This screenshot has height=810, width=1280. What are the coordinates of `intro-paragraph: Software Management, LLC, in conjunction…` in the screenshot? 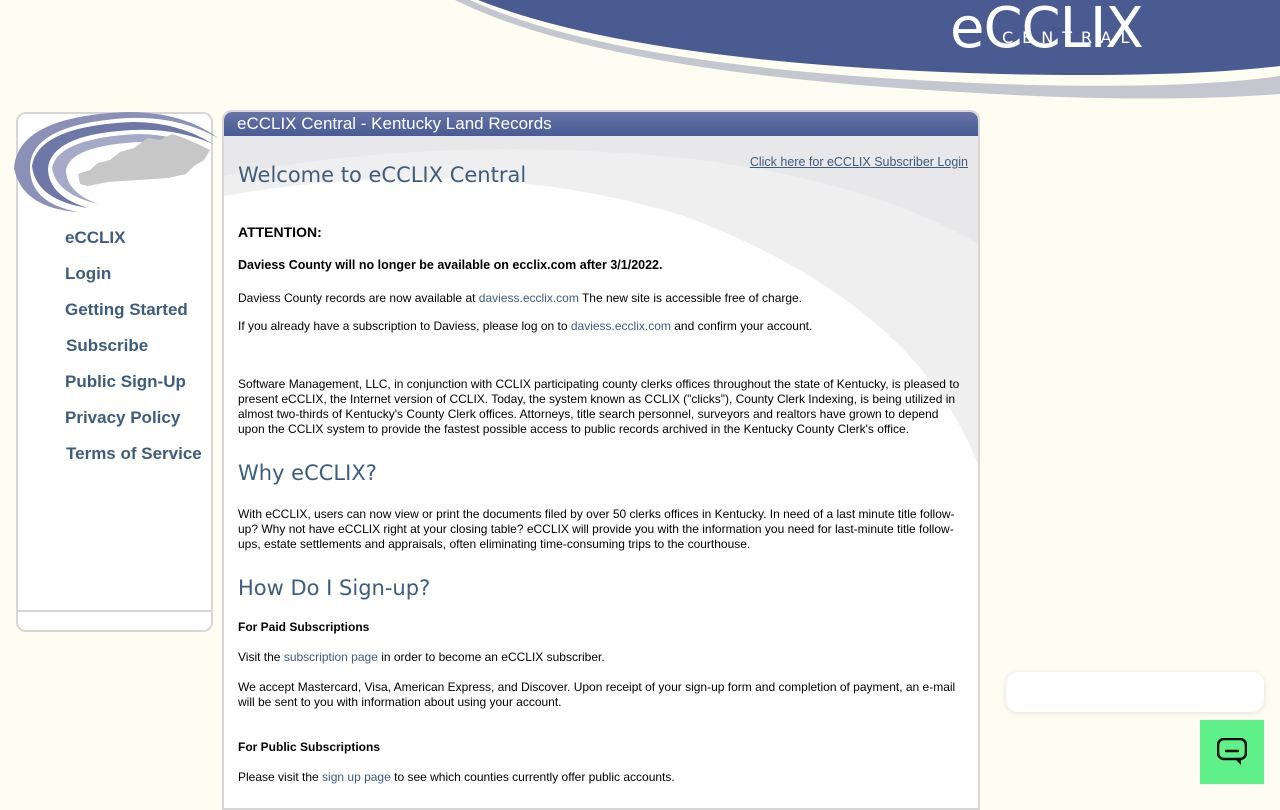 It's located at (599, 406).